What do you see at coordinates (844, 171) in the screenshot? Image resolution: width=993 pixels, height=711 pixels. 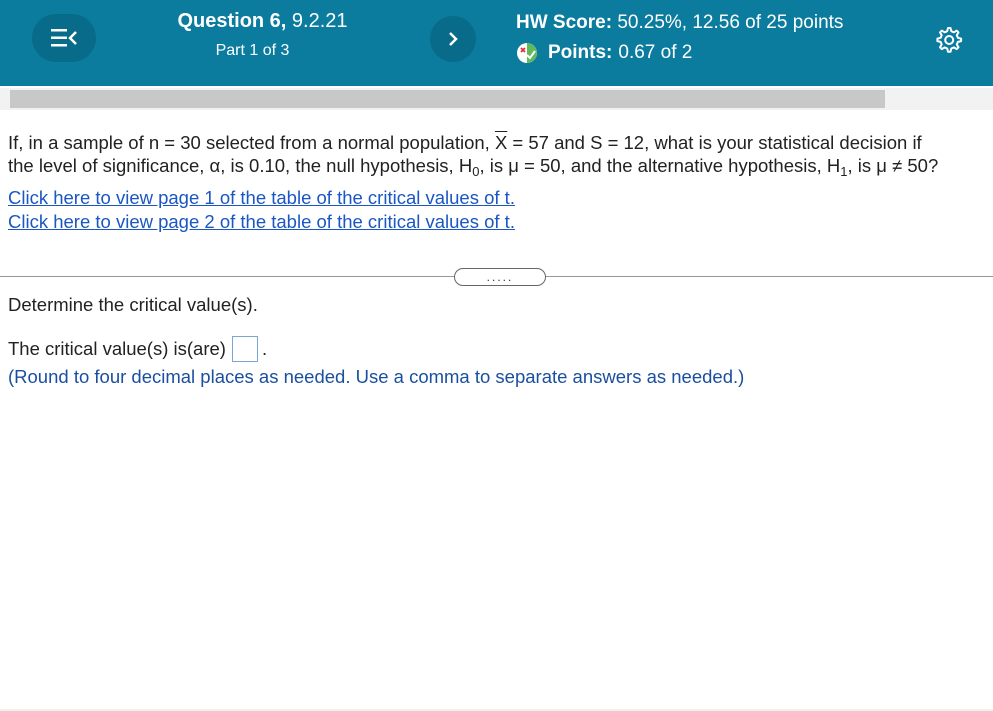 I see `h1-subscript: 1` at bounding box center [844, 171].